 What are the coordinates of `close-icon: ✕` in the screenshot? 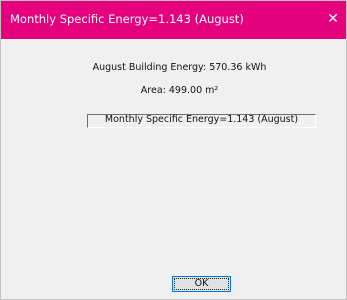 It's located at (333, 19).